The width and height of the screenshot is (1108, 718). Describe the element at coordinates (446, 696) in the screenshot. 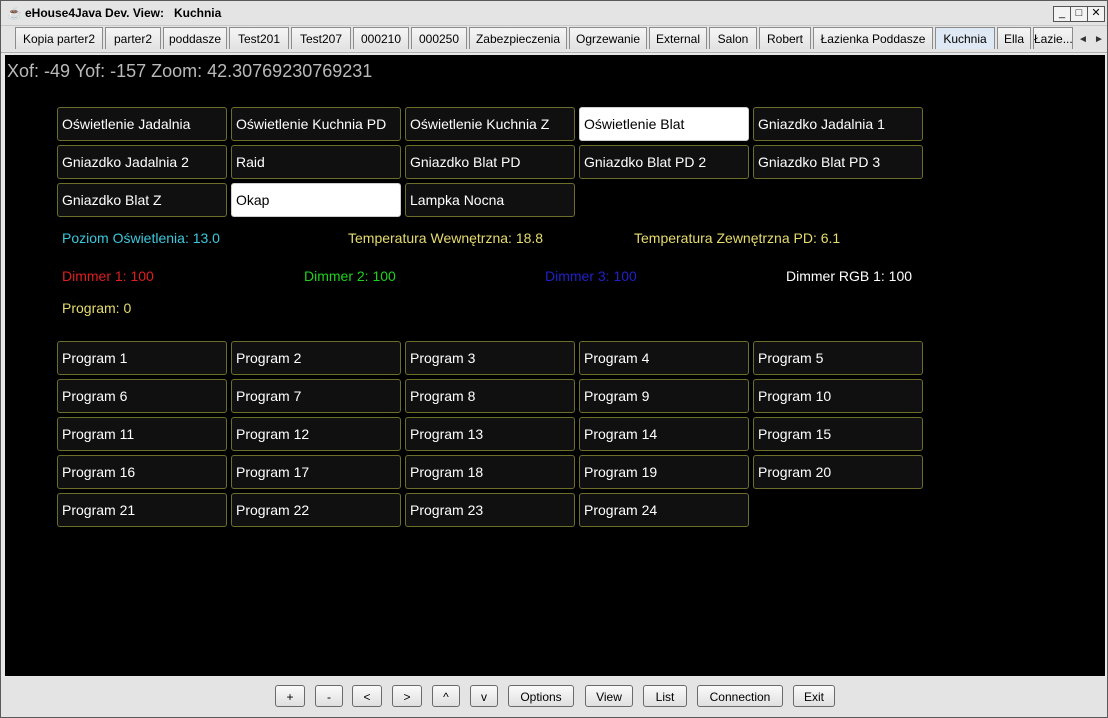

I see `pan-up-button: ^` at that location.